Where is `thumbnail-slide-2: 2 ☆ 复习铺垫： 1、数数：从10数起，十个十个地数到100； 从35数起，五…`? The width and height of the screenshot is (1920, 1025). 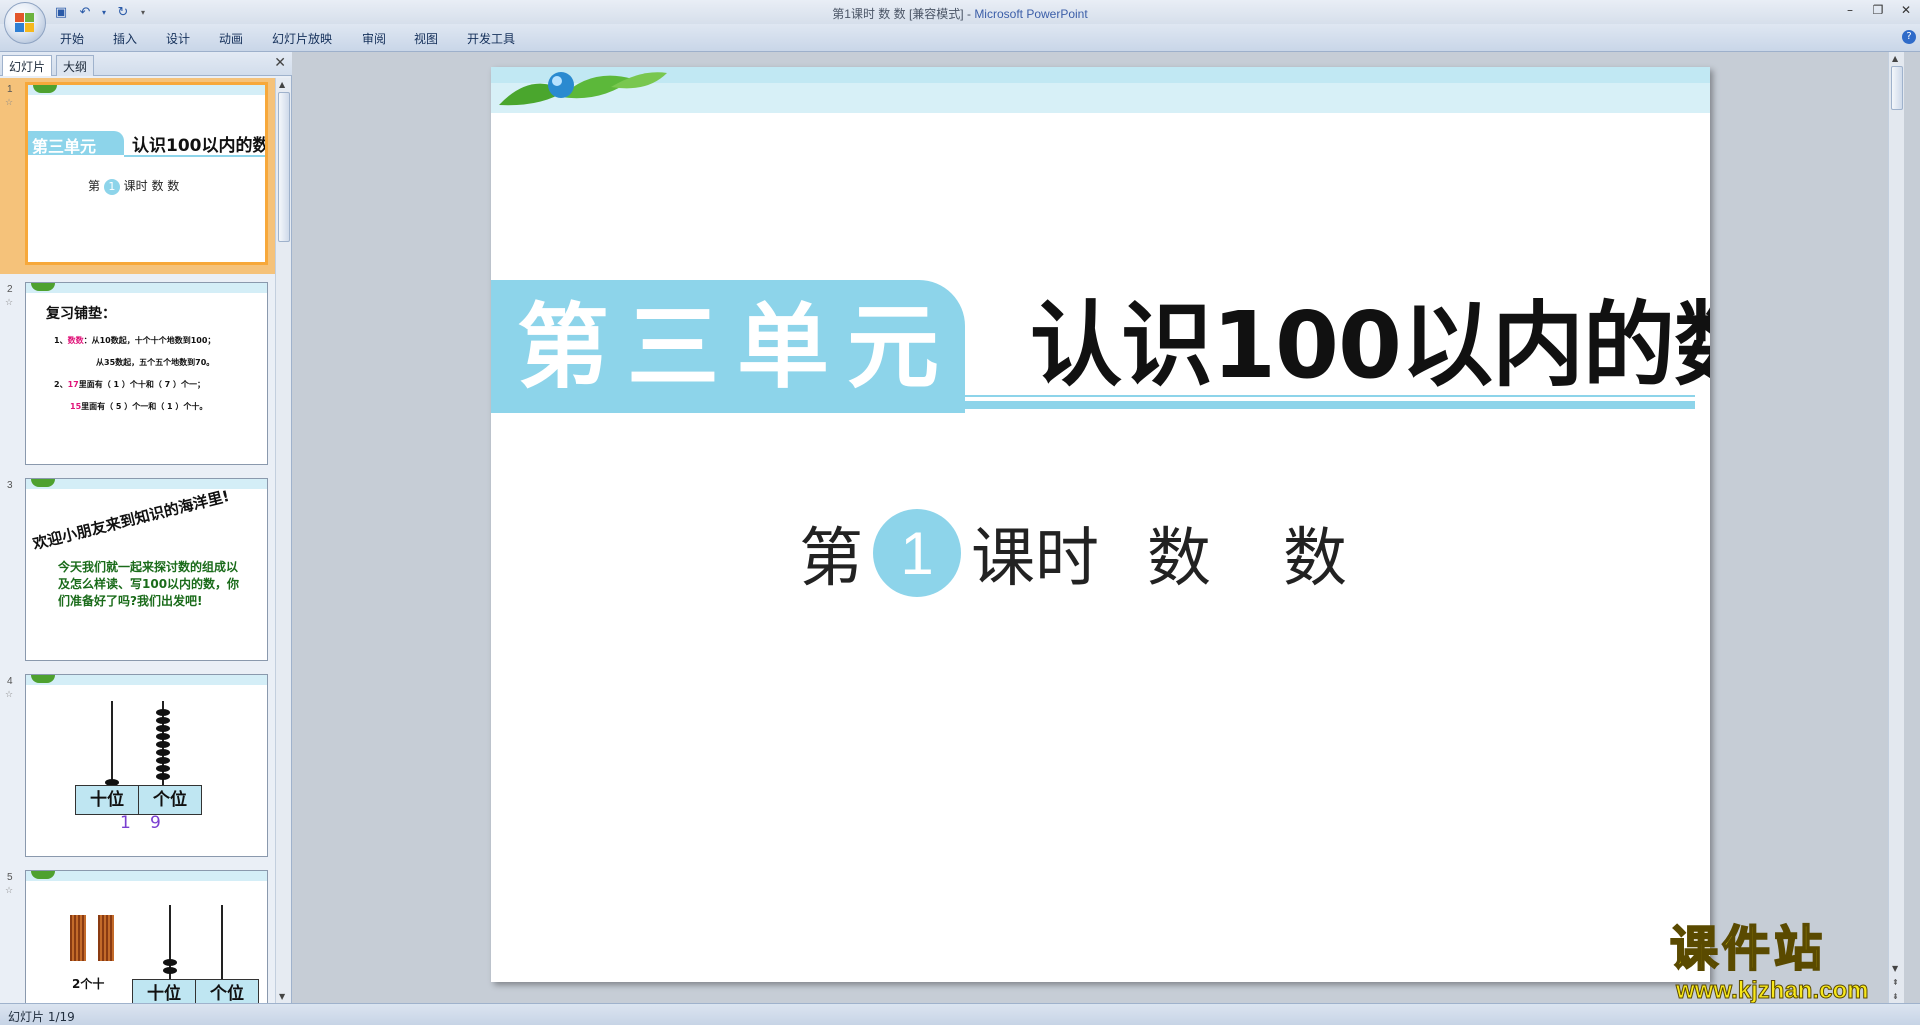
thumbnail-slide-2: 2 ☆ 复习铺垫： 1、数数：从10数起，十个十个地数到100； 从35数起，五… is located at coordinates (138, 376).